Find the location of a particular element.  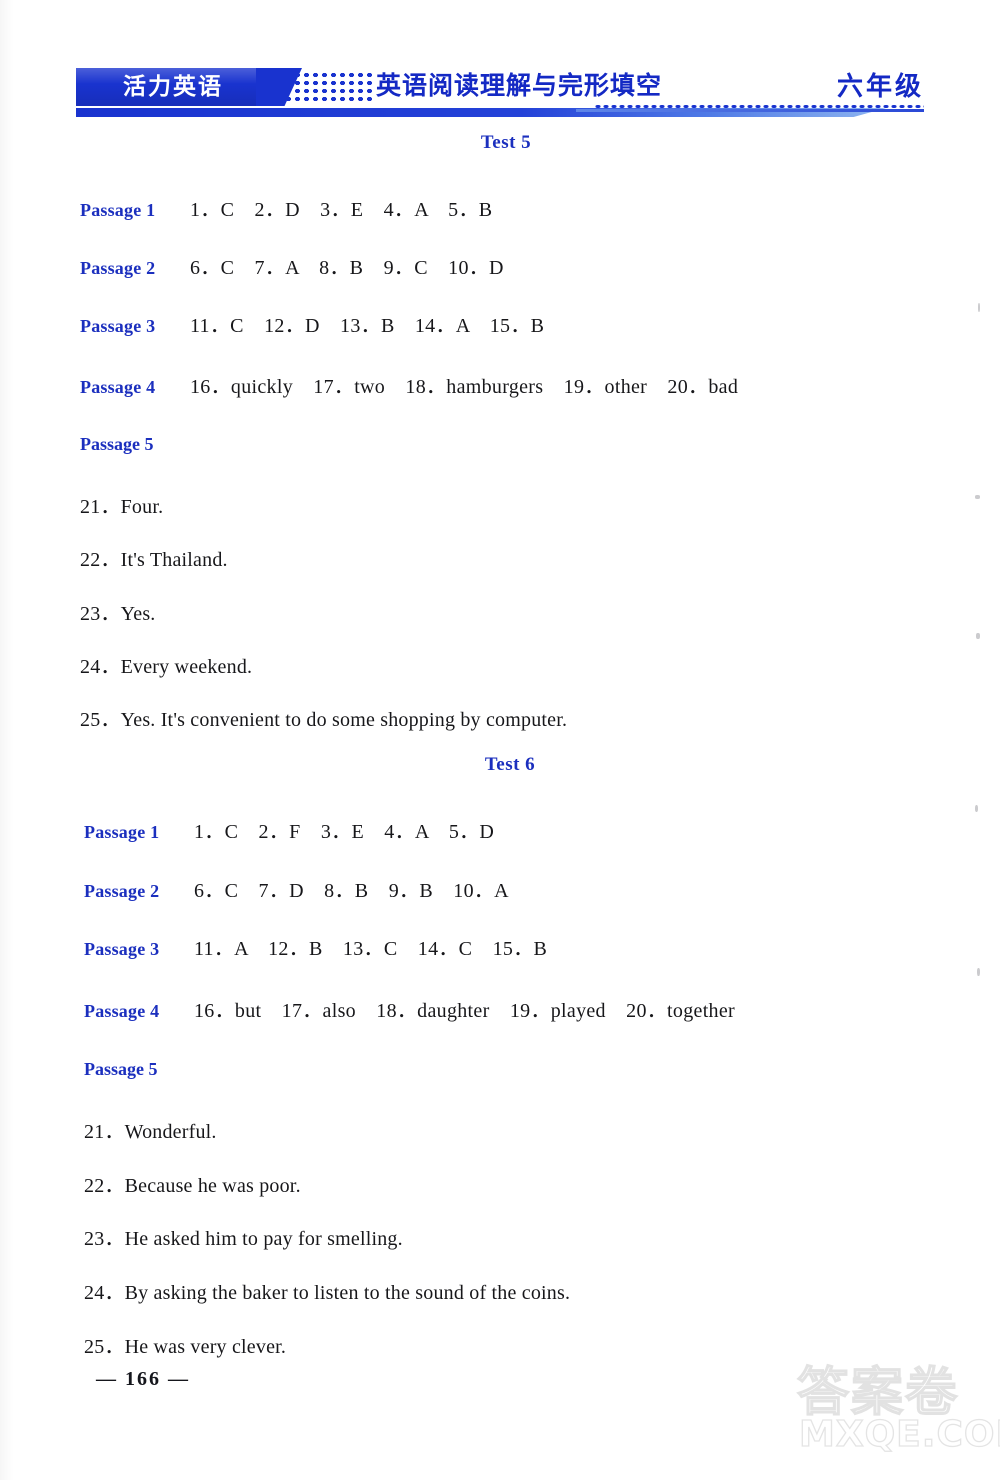

brand-label: 活力英语 is located at coordinates (173, 87).